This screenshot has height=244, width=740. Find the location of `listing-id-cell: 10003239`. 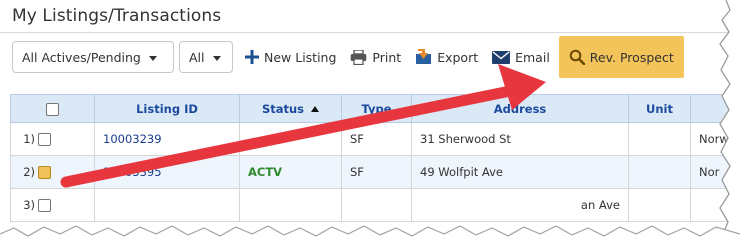

listing-id-cell: 10003239 is located at coordinates (167, 139).